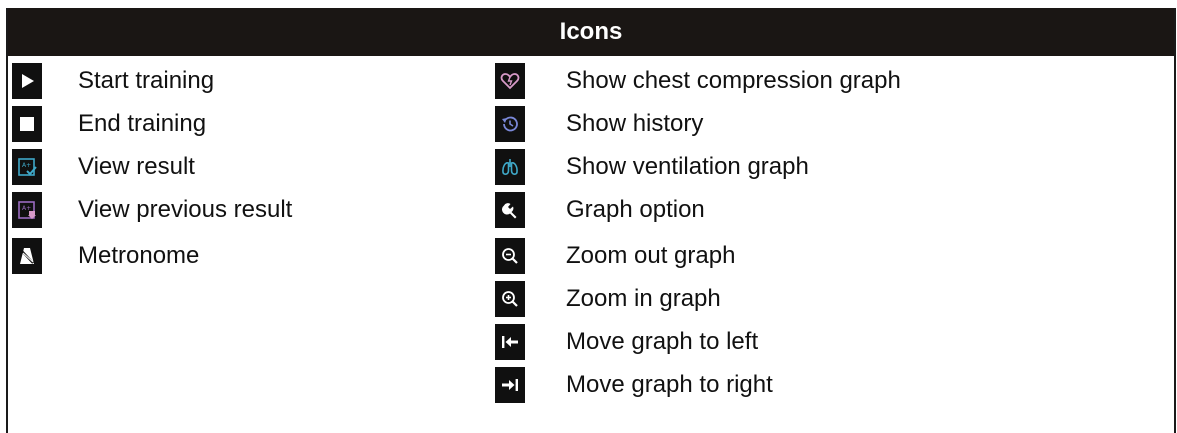 This screenshot has width=1177, height=433. I want to click on legend-item-chest-compression-graph: Show chest compression graph, so click(698, 81).